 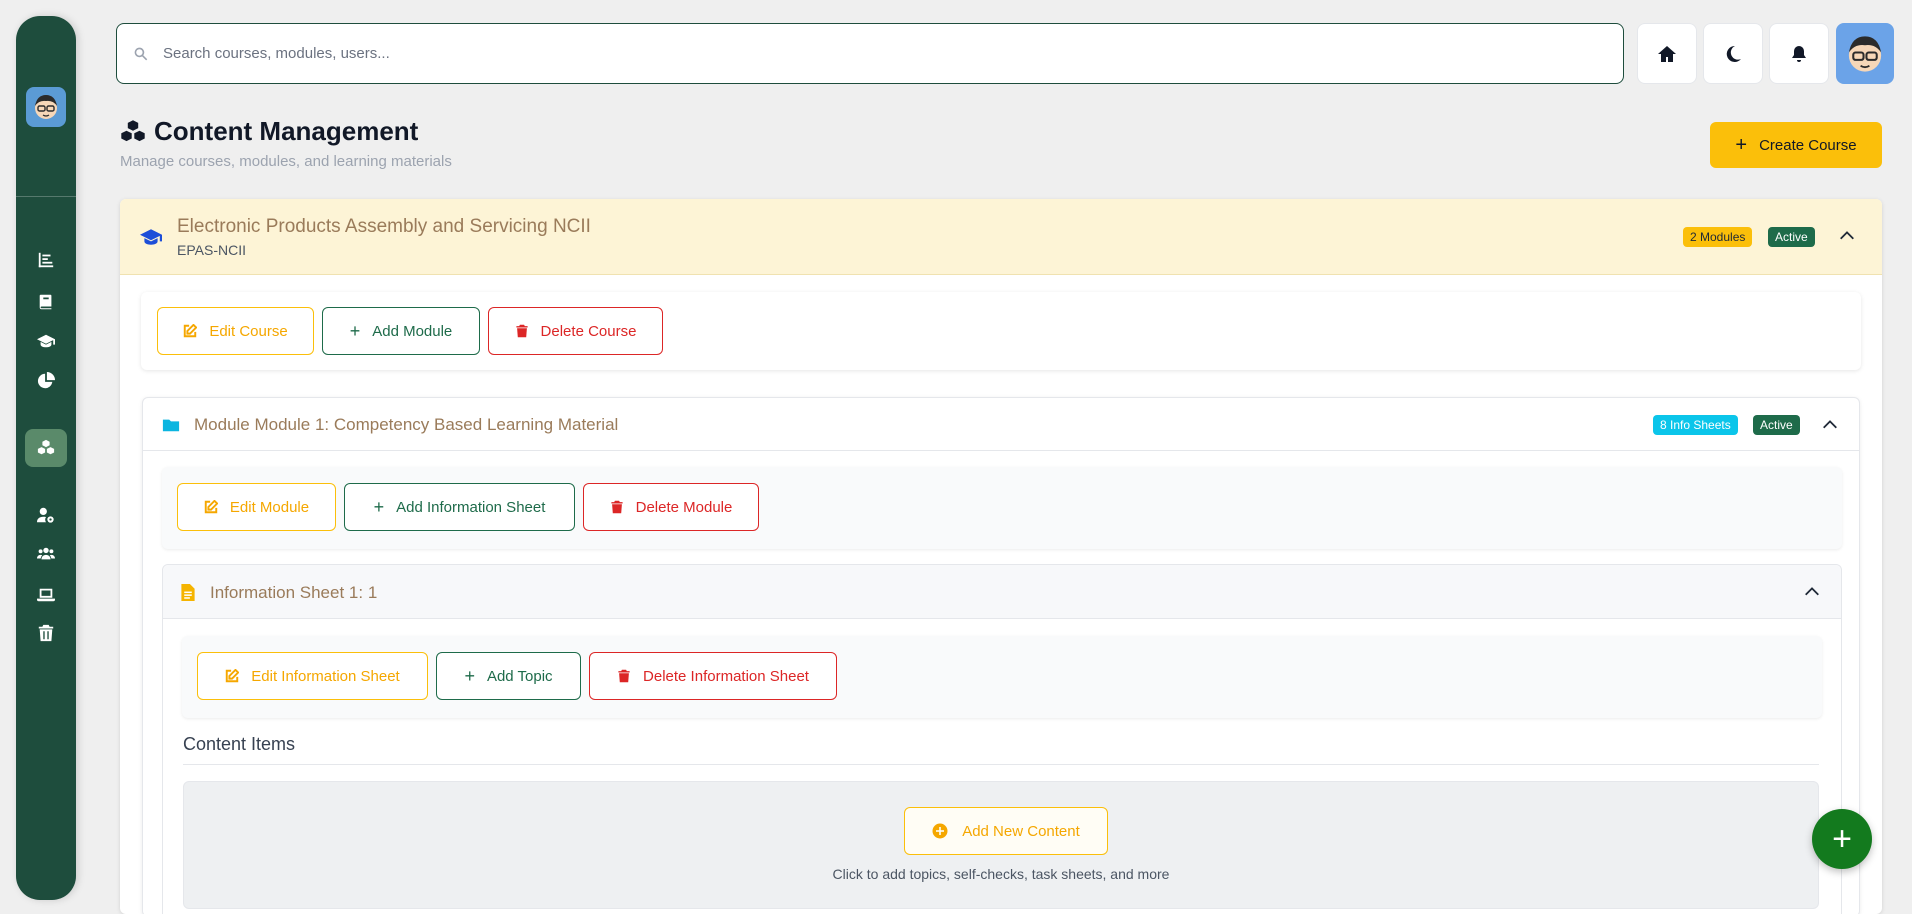 I want to click on create-course-label: Create Course, so click(x=1808, y=145).